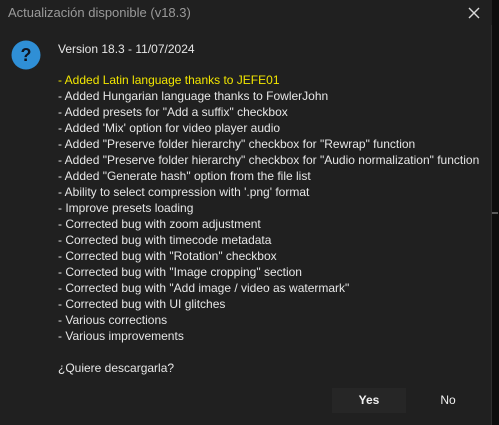 The image size is (499, 425). What do you see at coordinates (126, 208) in the screenshot?
I see `changelog-item: - Improve presets loading` at bounding box center [126, 208].